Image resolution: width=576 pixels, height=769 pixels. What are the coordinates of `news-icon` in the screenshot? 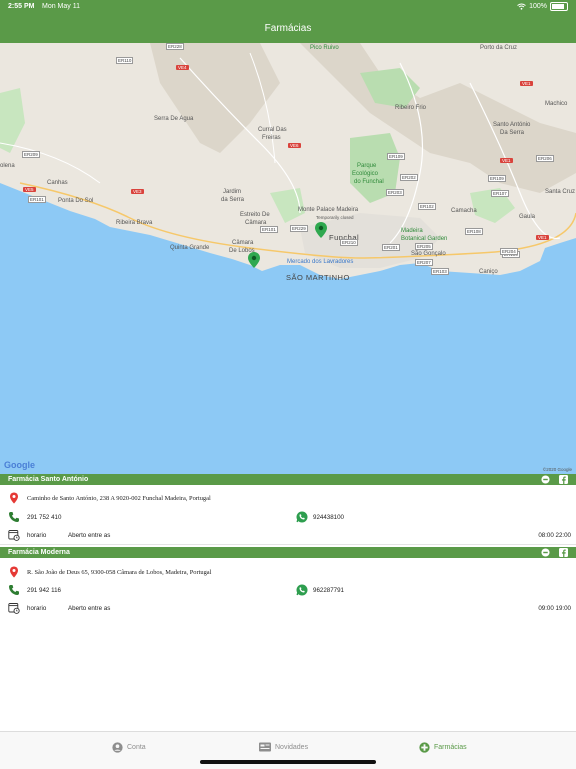 It's located at (265, 747).